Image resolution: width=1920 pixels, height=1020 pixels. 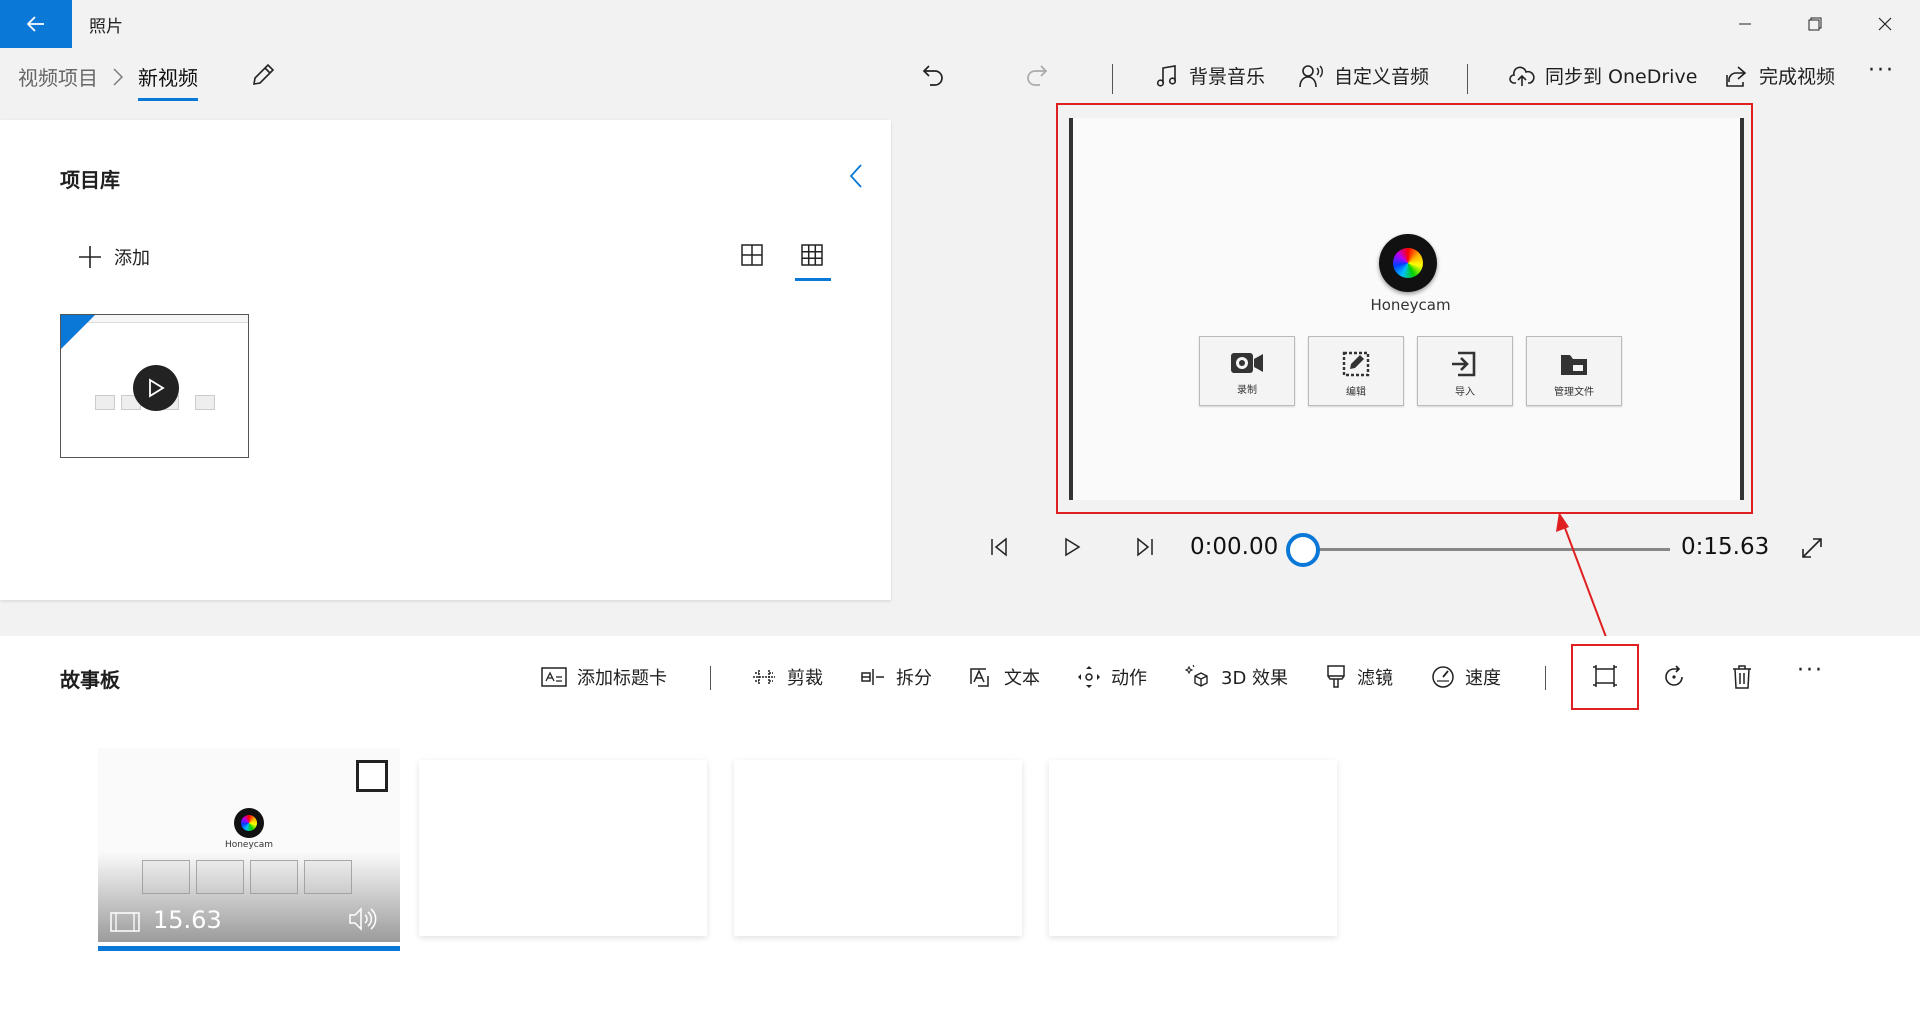 I want to click on current-time: 0:00.00, so click(x=1234, y=547).